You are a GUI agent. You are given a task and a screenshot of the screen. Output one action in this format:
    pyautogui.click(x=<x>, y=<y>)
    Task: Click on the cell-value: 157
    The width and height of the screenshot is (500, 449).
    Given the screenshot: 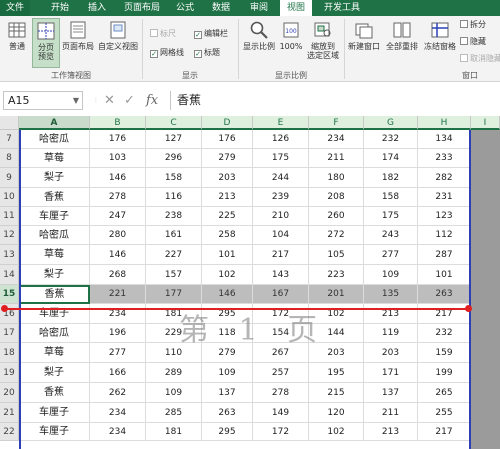 What is the action you would take?
    pyautogui.click(x=174, y=275)
    